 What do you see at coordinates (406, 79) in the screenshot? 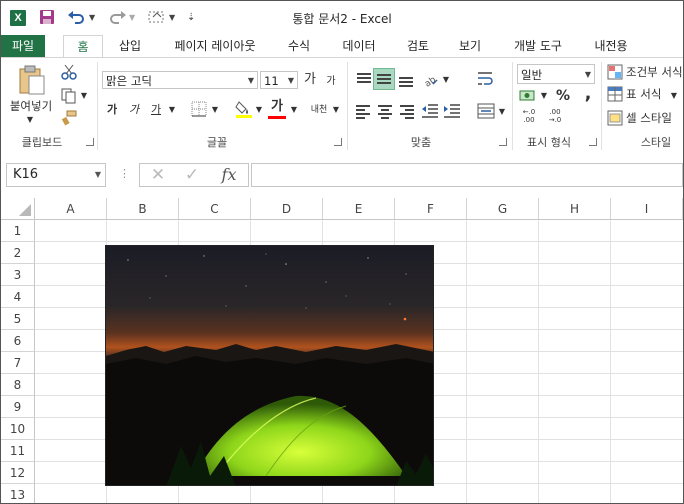
I see `bottom-align-icon` at bounding box center [406, 79].